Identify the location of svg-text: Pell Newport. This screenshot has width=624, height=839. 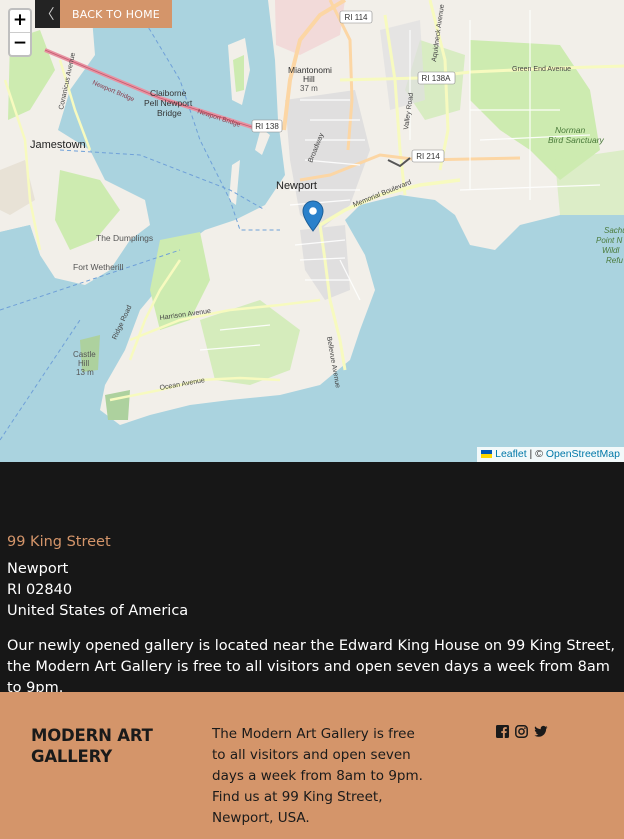
(168, 103).